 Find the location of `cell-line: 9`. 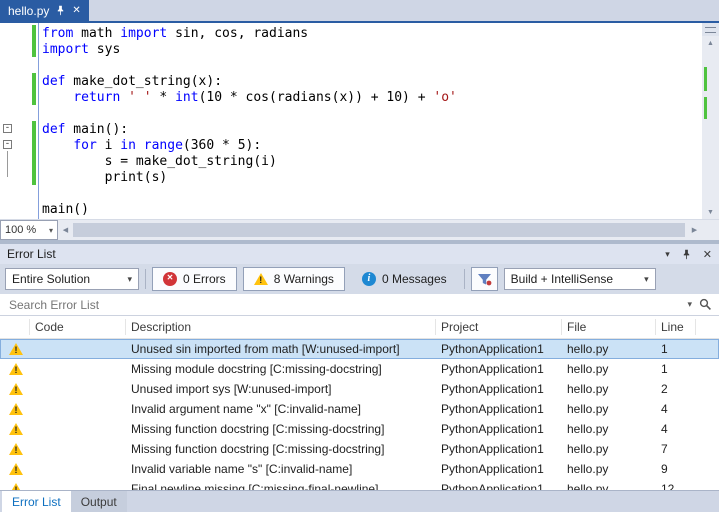

cell-line: 9 is located at coordinates (664, 469).